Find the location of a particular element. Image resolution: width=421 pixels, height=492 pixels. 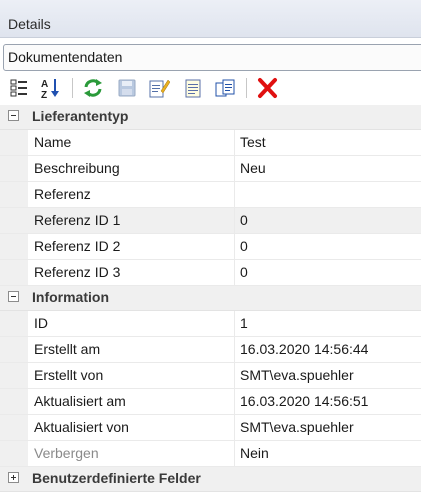

category-label: Benutzerdefinierte Felder is located at coordinates (116, 478).